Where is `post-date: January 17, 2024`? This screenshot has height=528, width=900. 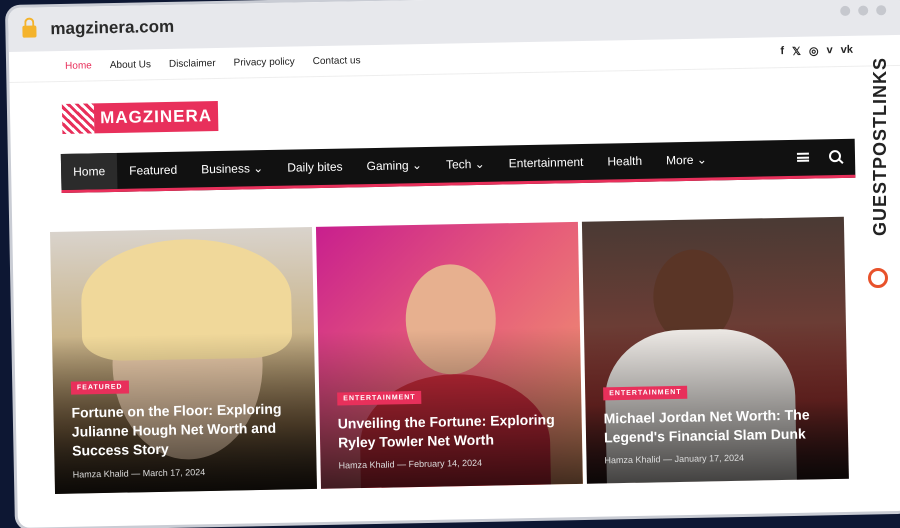
post-date: January 17, 2024 is located at coordinates (709, 458).